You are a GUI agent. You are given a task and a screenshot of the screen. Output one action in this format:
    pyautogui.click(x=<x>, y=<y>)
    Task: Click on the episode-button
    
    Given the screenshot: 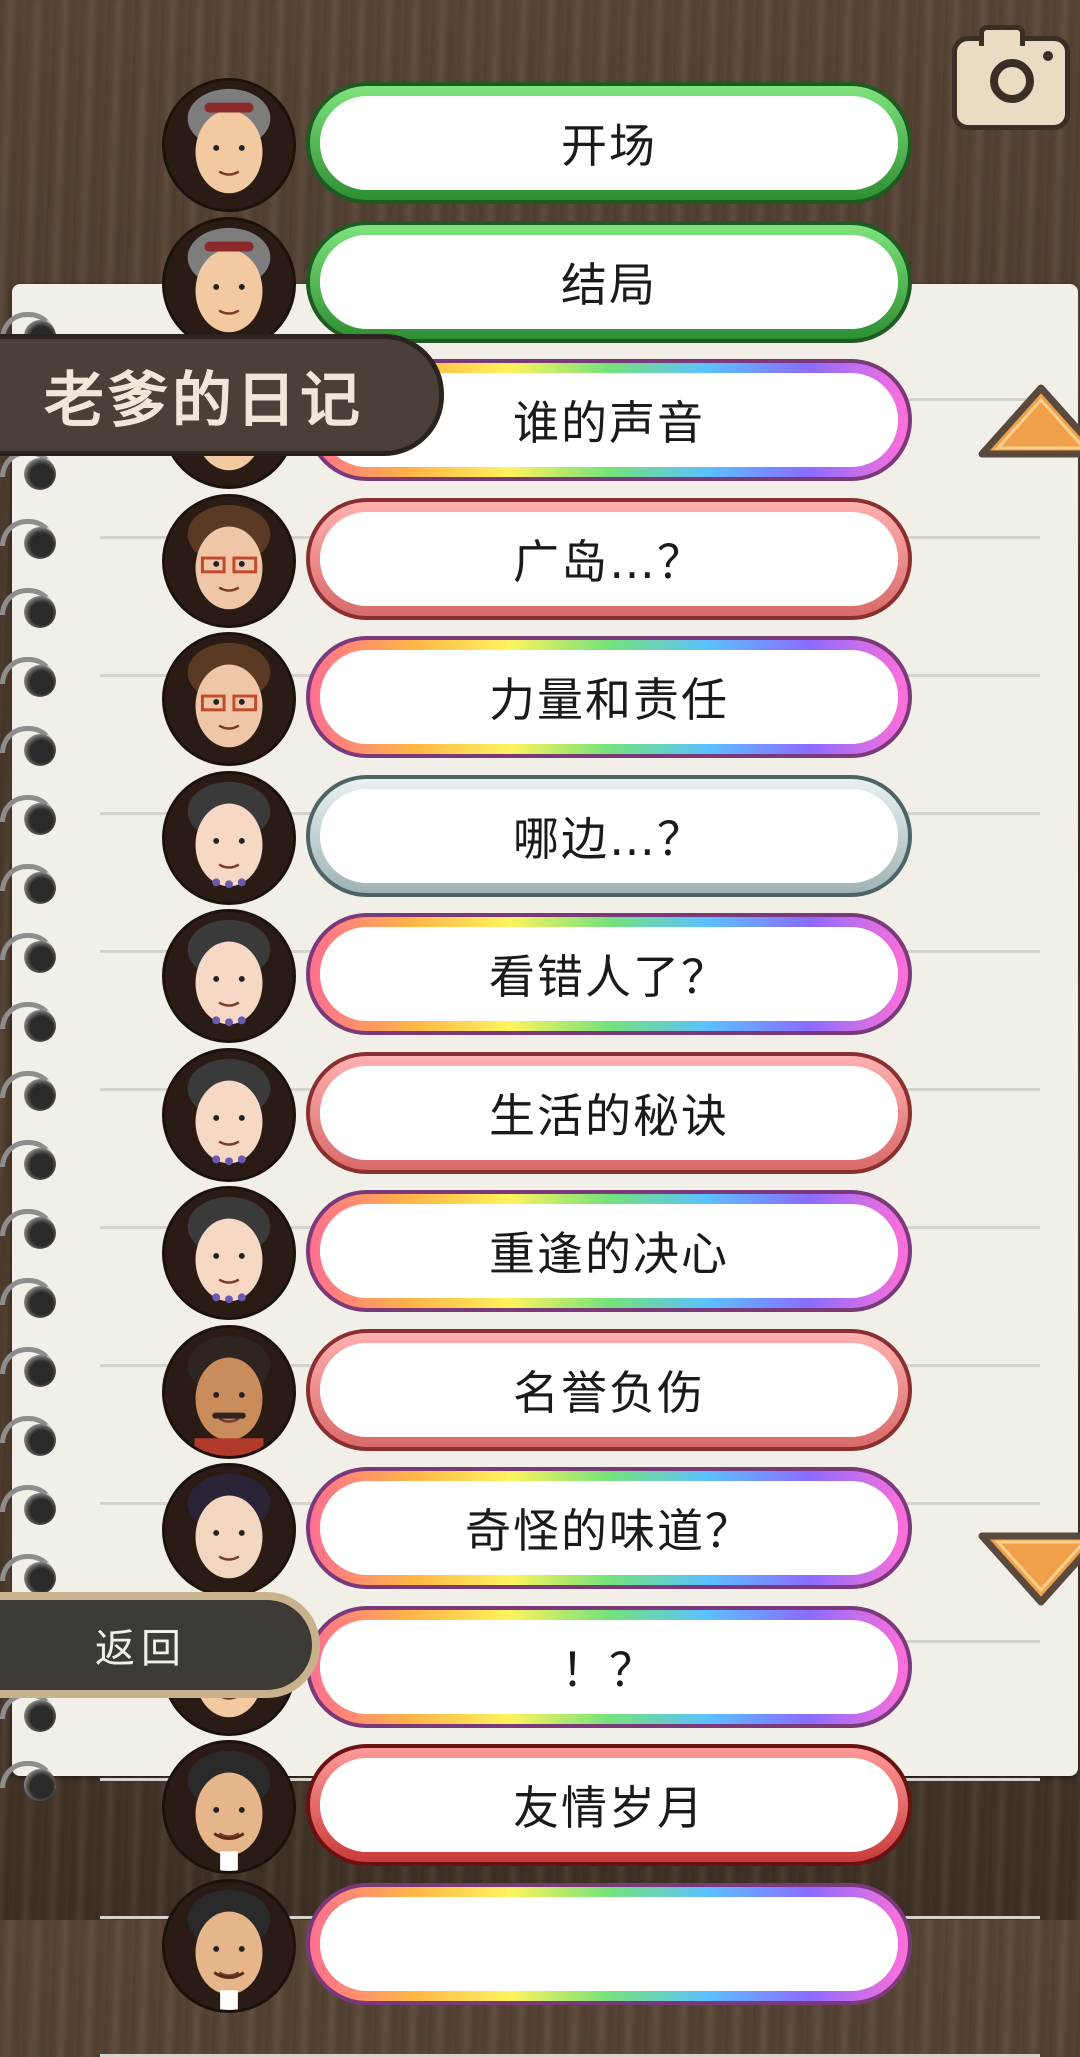 What is the action you would take?
    pyautogui.click(x=609, y=1943)
    